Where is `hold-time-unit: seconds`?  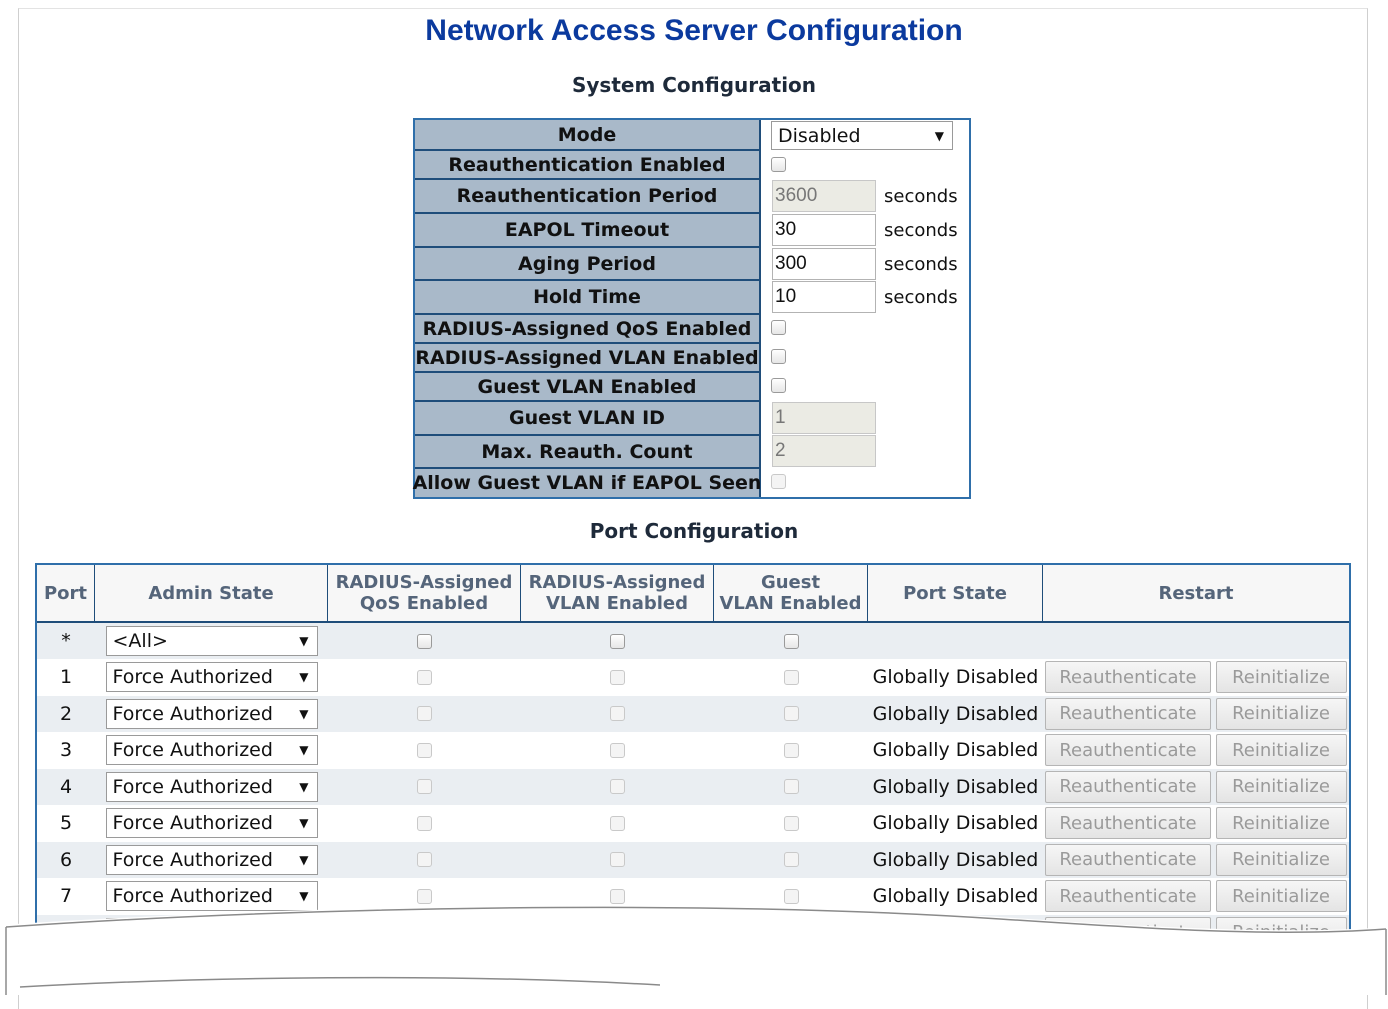 hold-time-unit: seconds is located at coordinates (921, 297).